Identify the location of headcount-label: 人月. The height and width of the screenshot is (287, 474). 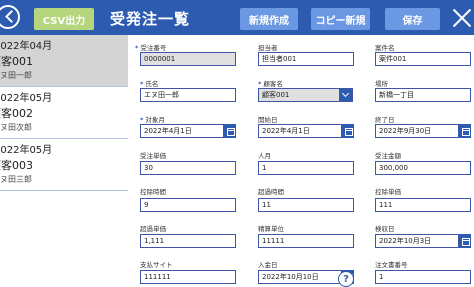
(264, 156).